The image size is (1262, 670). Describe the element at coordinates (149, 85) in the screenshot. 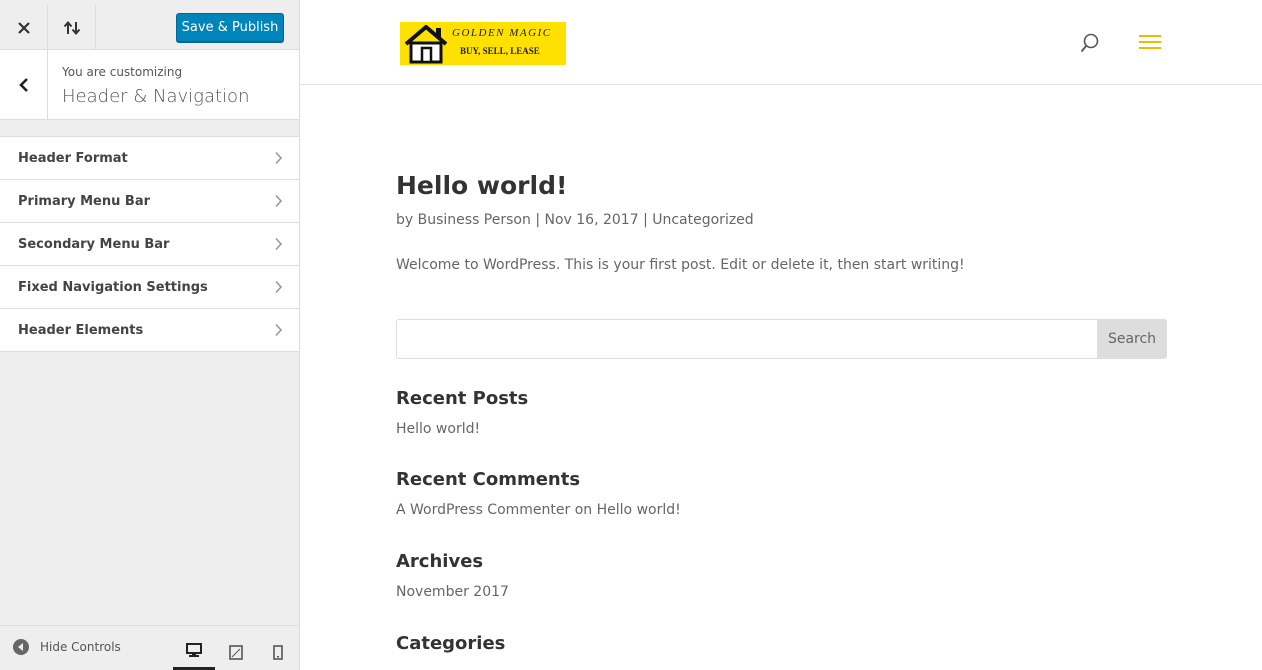

I see `section-header: You are customizing Header & Navigation` at that location.